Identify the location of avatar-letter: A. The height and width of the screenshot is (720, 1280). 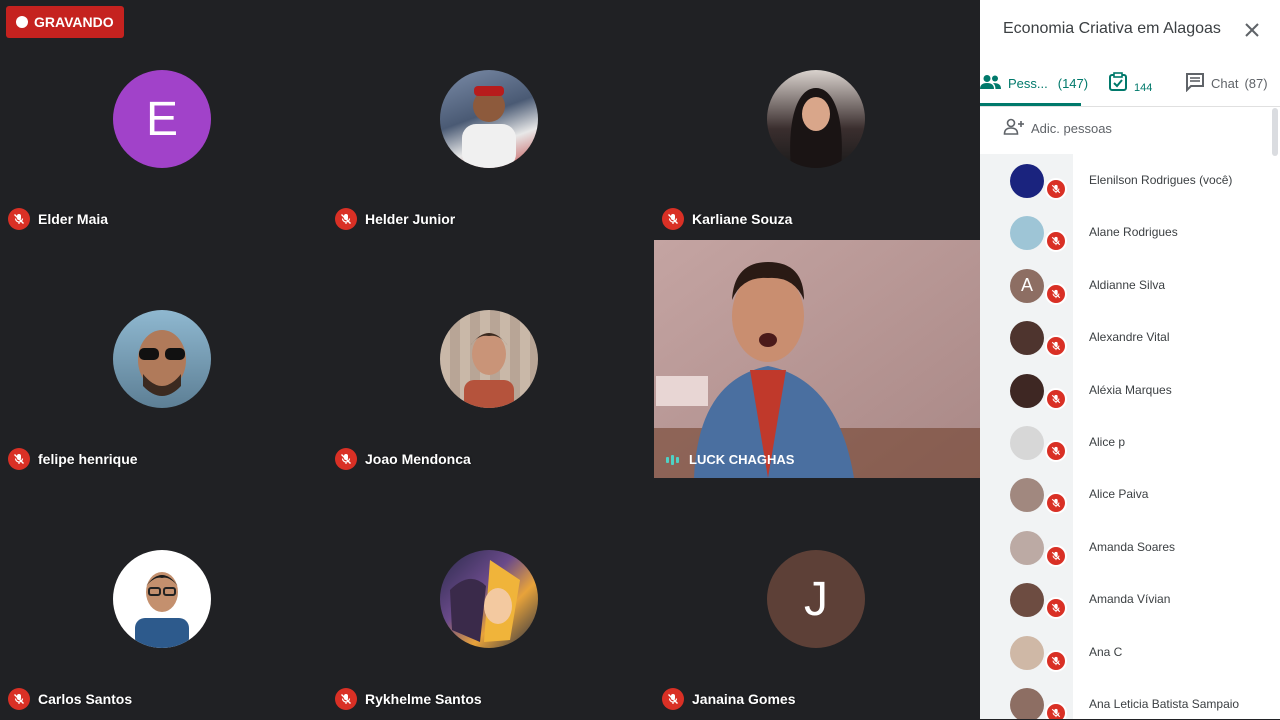
(1026, 285).